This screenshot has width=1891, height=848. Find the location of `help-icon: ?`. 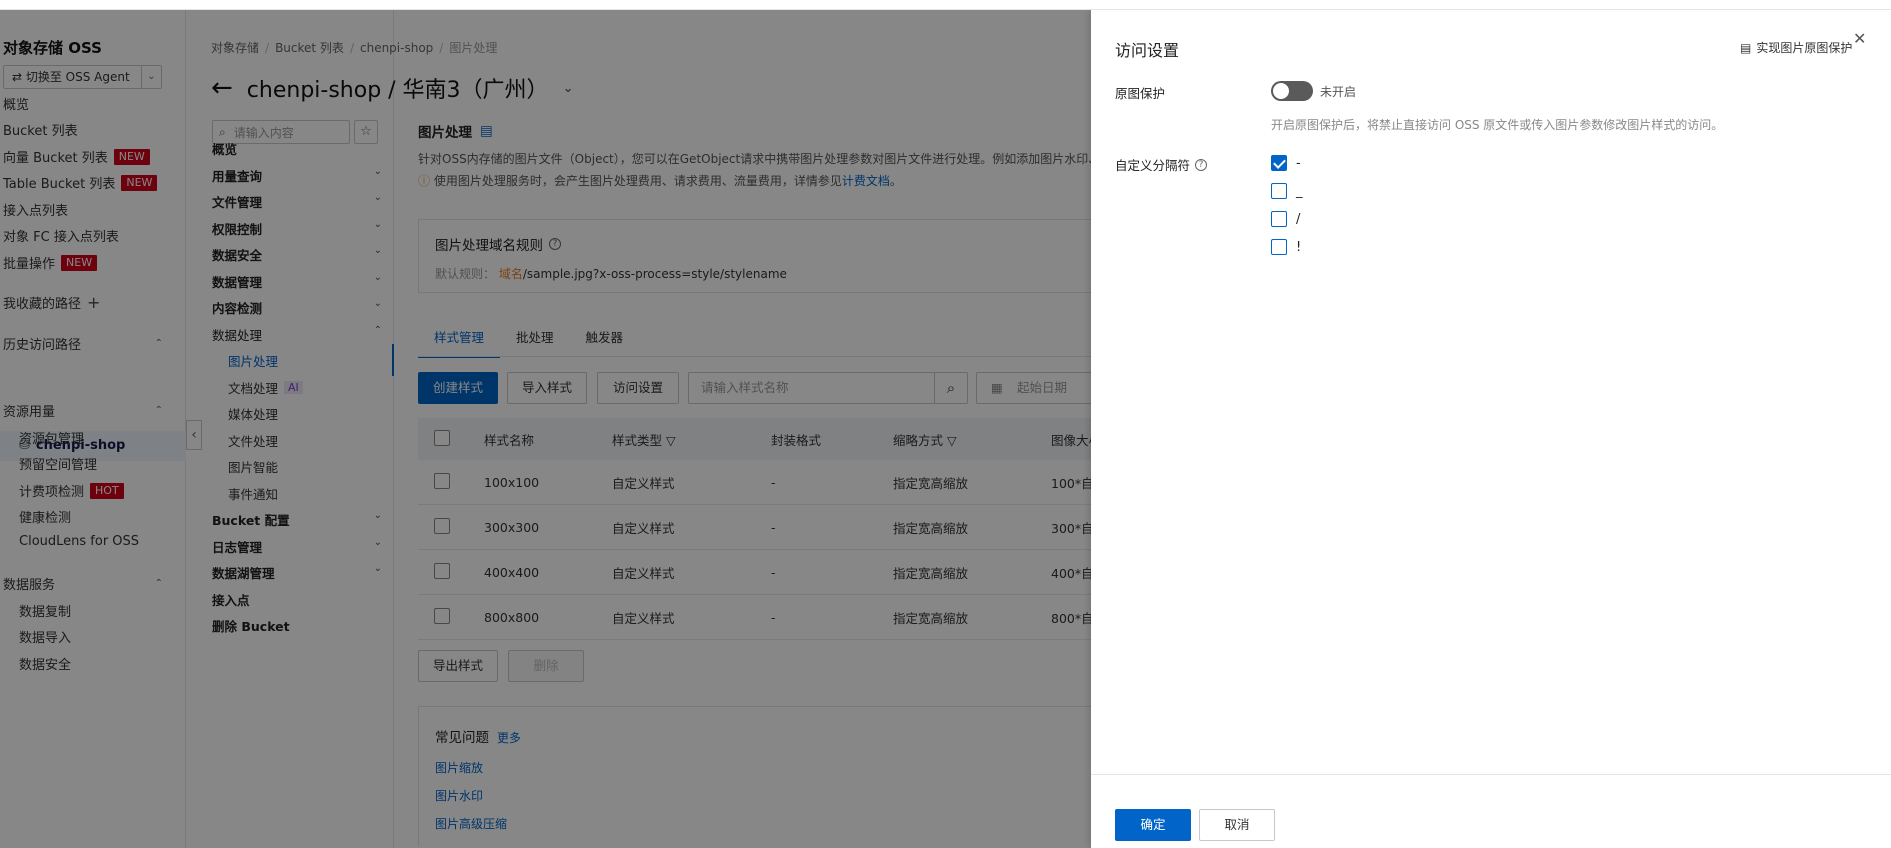

help-icon: ? is located at coordinates (1201, 164).